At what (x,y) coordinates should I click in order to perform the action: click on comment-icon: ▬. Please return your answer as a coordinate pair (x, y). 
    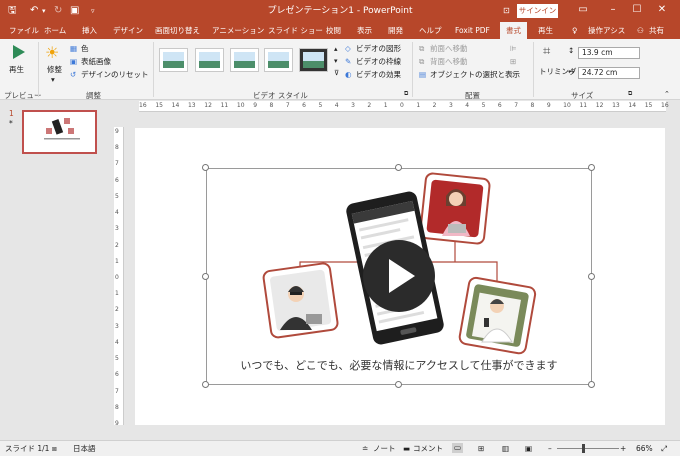
    Looking at the image, I should click on (407, 448).